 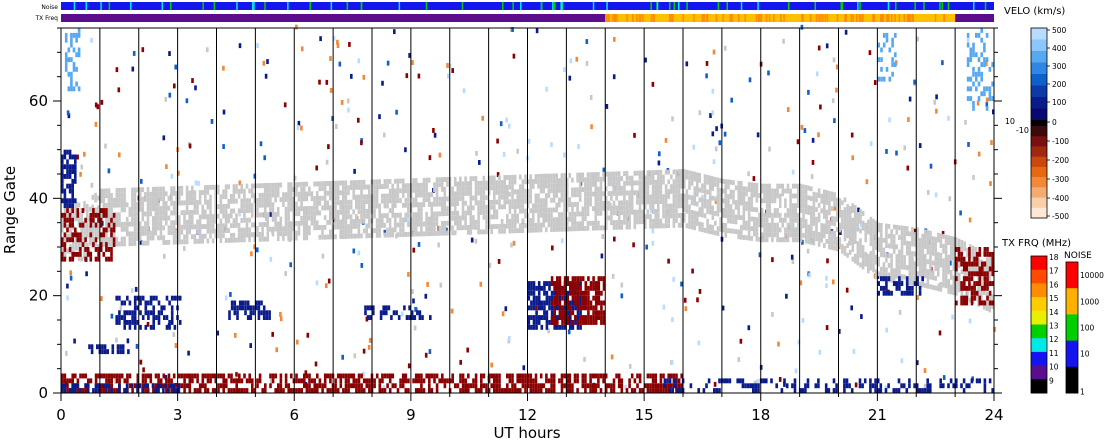 What do you see at coordinates (935, 18) in the screenshot?
I see `txfreq-mark` at bounding box center [935, 18].